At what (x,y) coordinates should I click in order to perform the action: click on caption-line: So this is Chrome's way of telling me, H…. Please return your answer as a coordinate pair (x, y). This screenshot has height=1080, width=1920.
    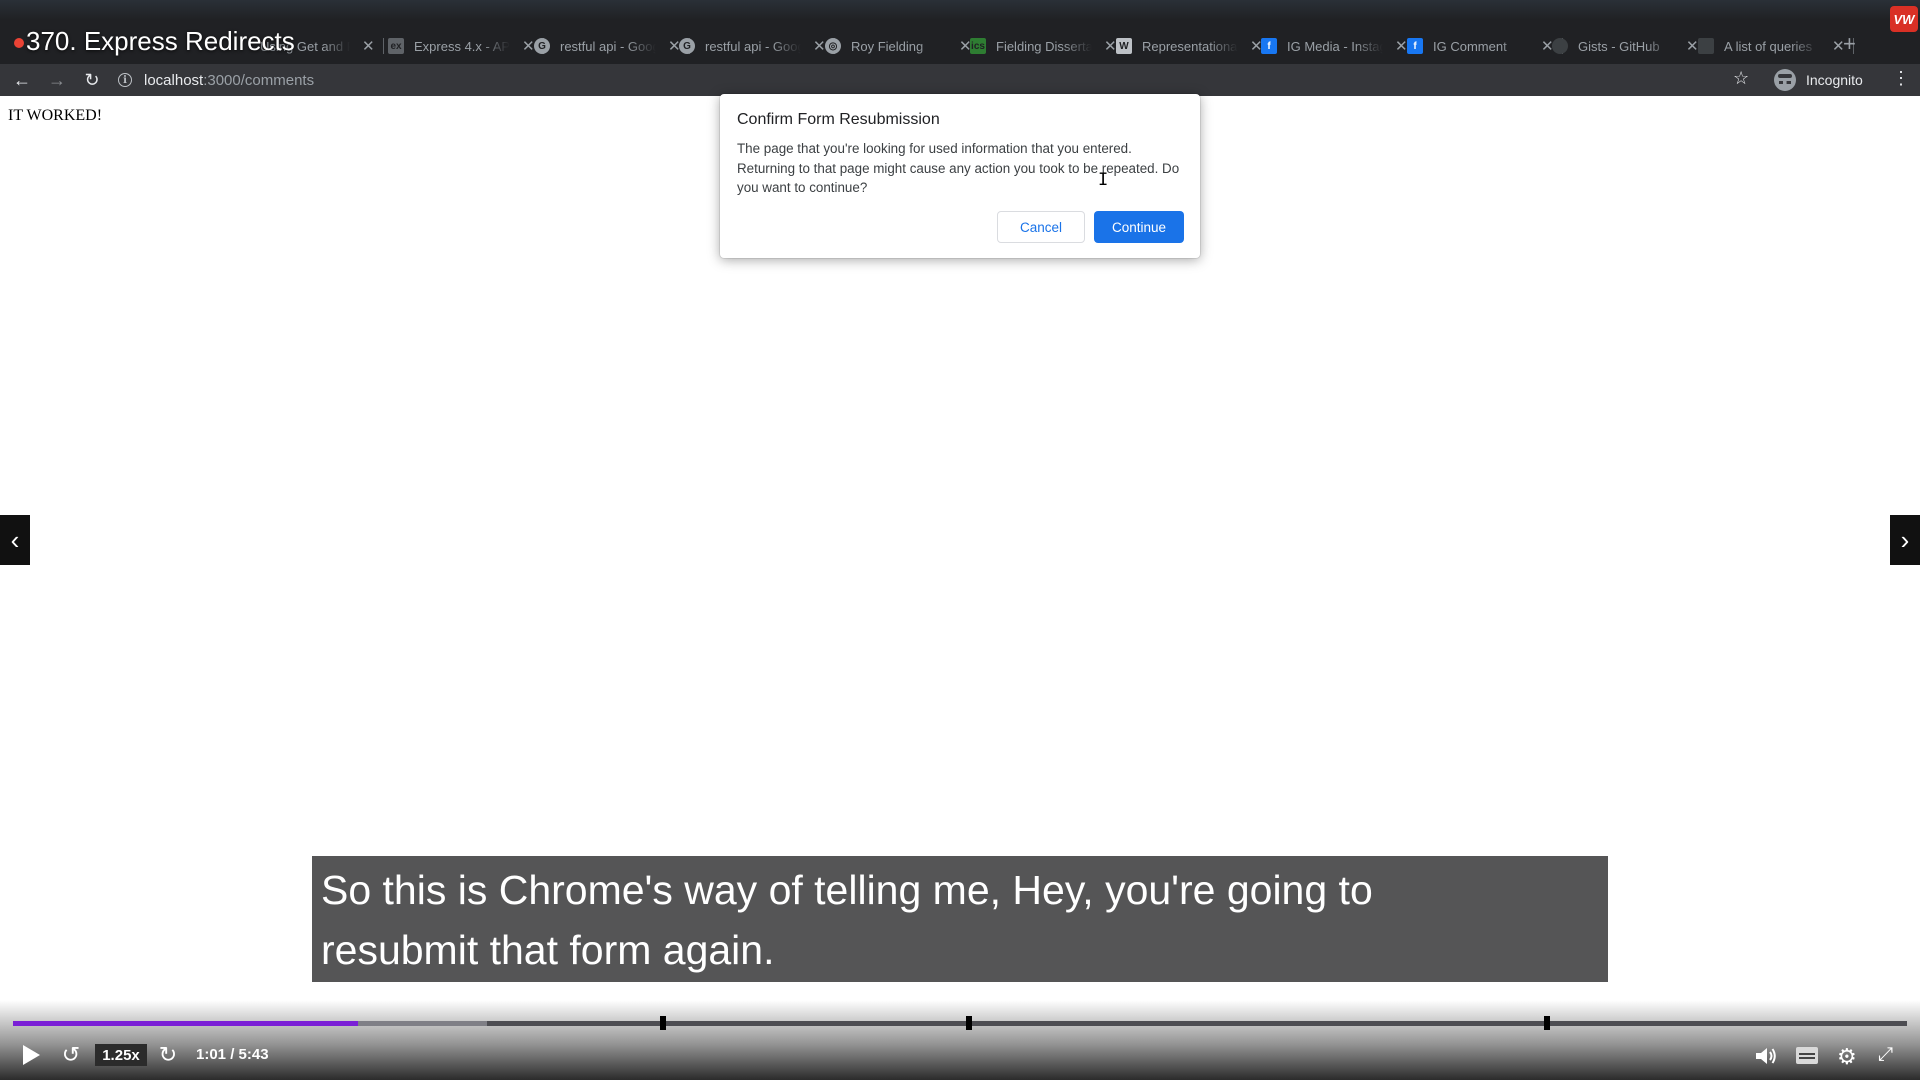
    Looking at the image, I should click on (847, 890).